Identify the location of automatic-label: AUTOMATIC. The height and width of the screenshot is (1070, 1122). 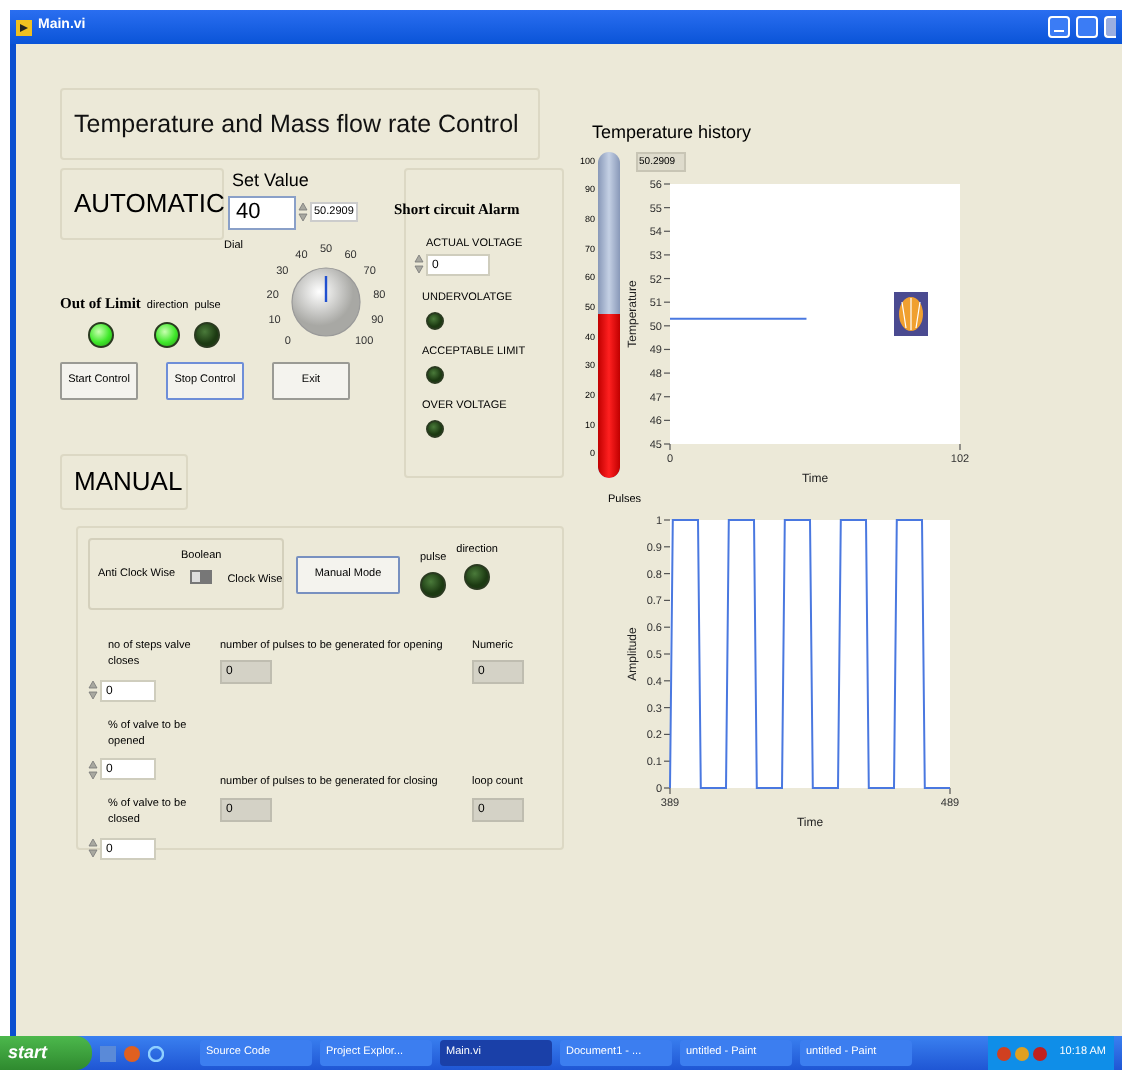
(149, 204).